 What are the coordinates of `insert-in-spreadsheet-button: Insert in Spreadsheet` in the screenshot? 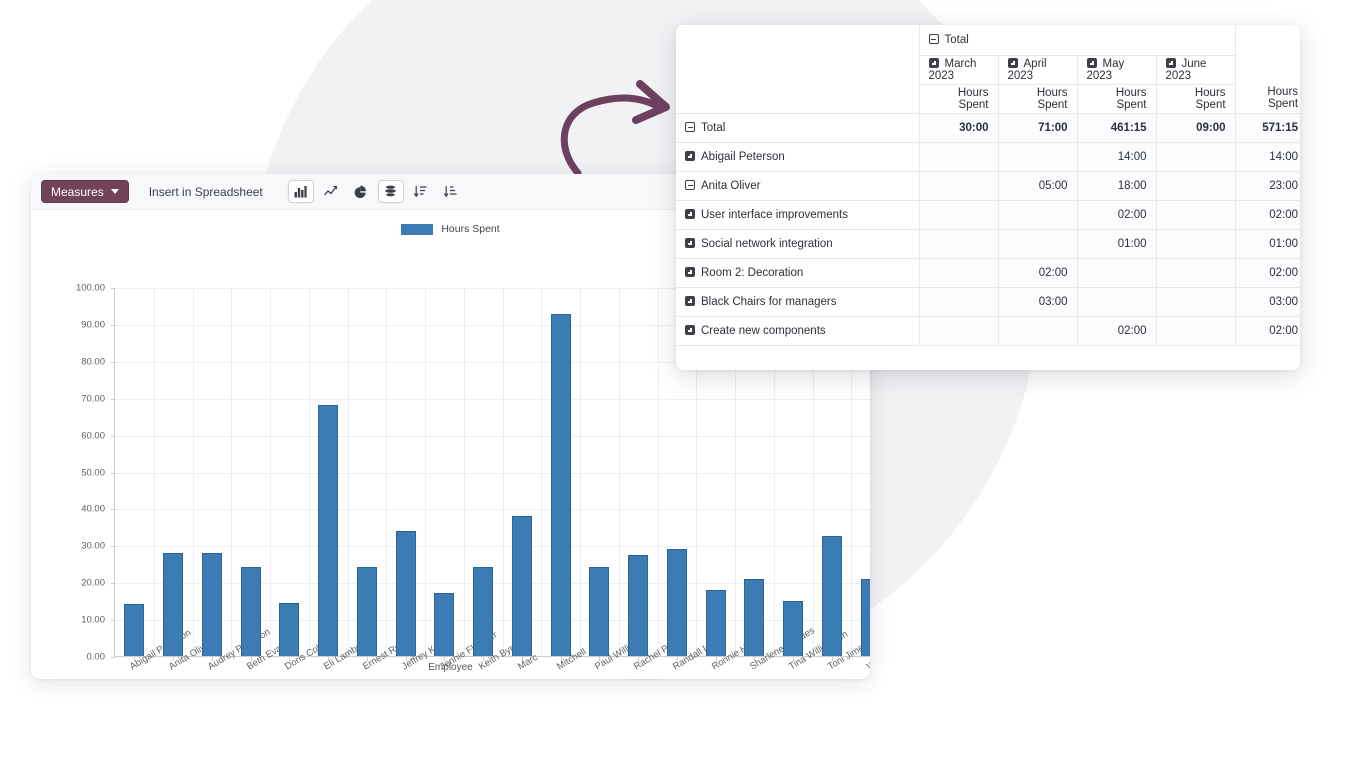 It's located at (206, 191).